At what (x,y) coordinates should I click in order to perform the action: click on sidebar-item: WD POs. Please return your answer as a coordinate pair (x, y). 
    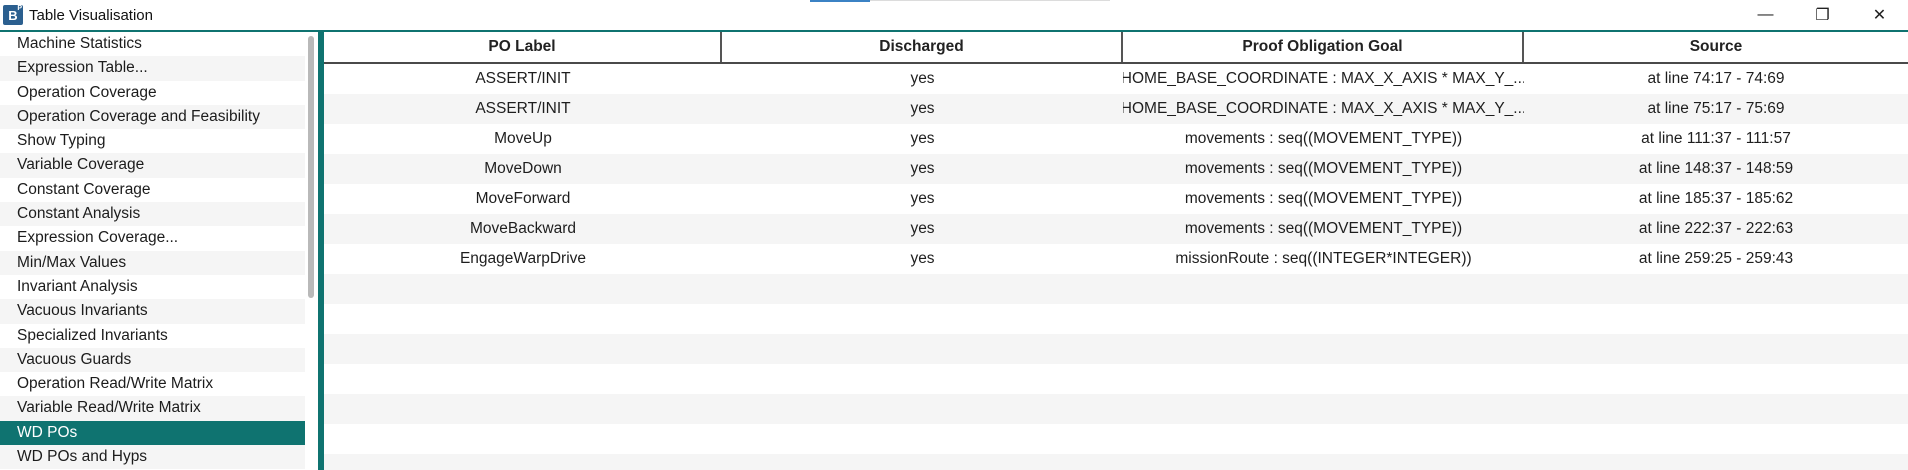
    Looking at the image, I should click on (152, 433).